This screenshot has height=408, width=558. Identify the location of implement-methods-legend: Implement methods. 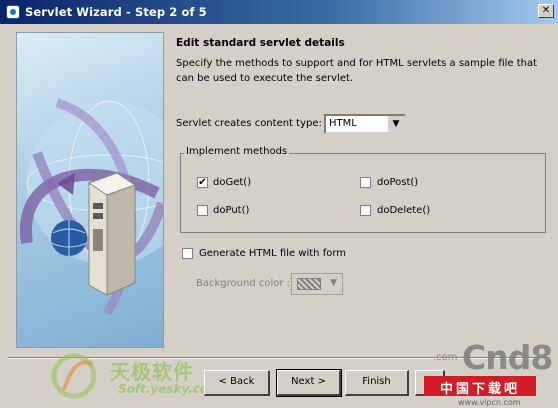
(237, 151).